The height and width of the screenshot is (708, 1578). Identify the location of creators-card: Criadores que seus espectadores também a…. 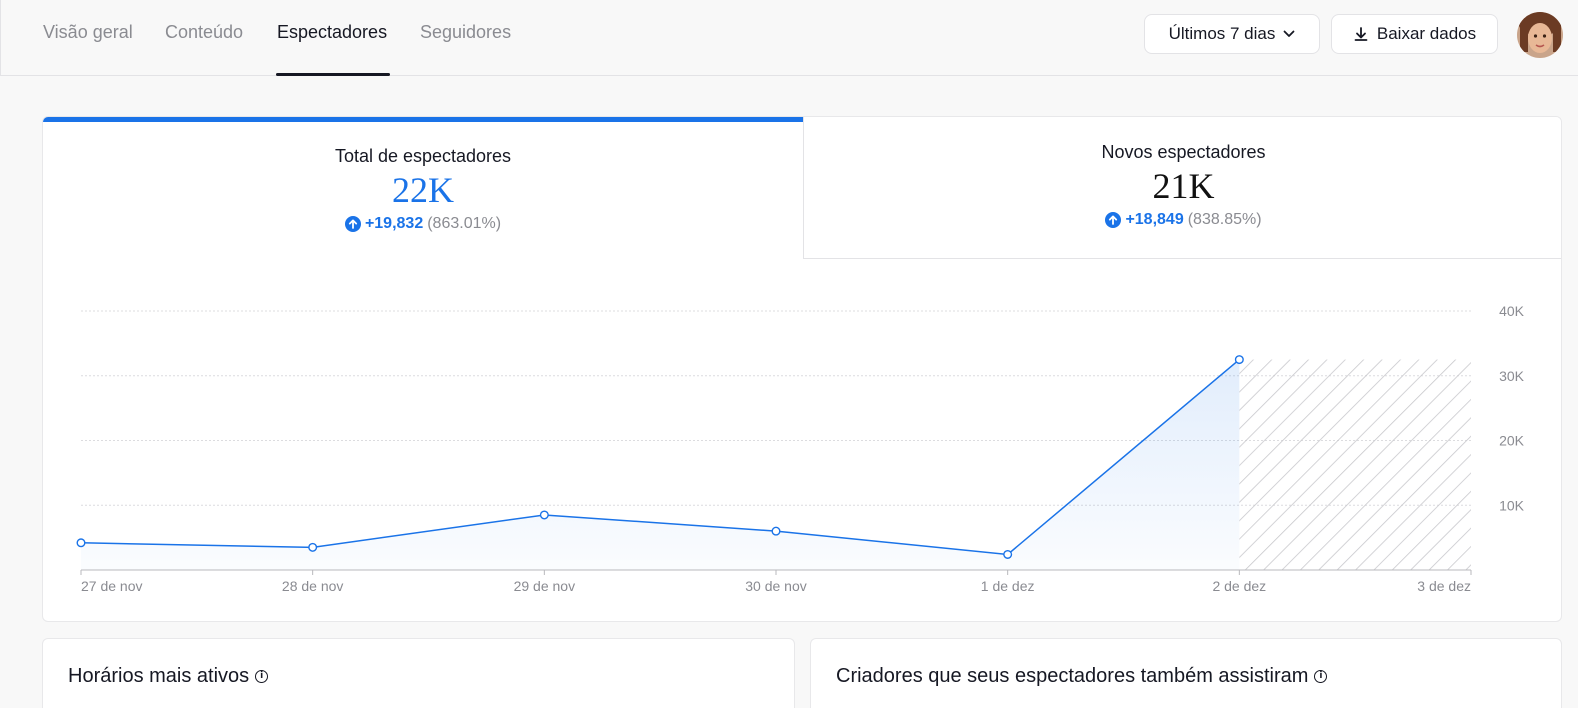
(1186, 673).